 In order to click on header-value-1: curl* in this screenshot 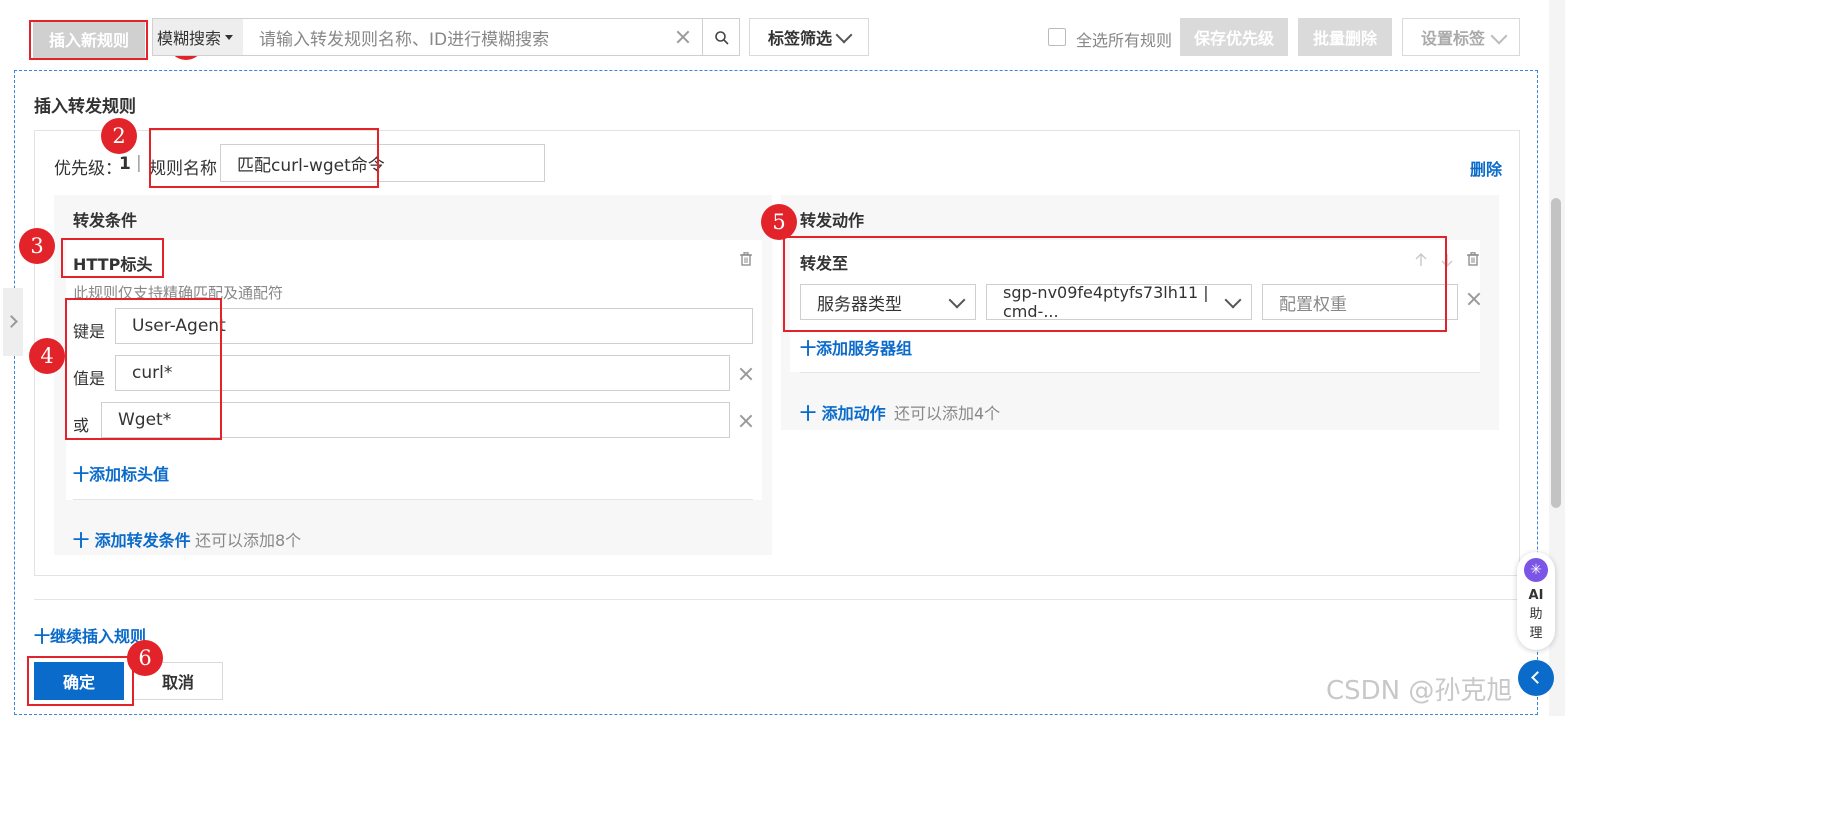, I will do `click(152, 373)`.